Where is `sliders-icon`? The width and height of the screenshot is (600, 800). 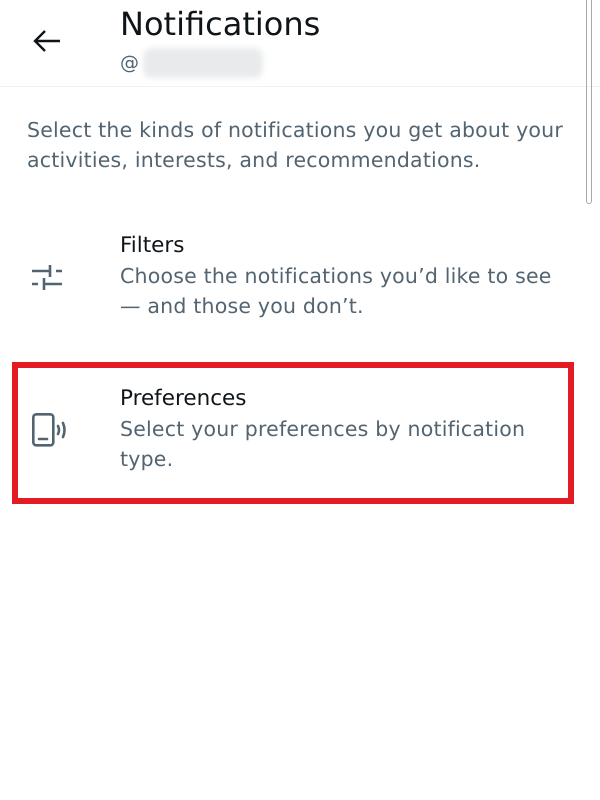 sliders-icon is located at coordinates (47, 277).